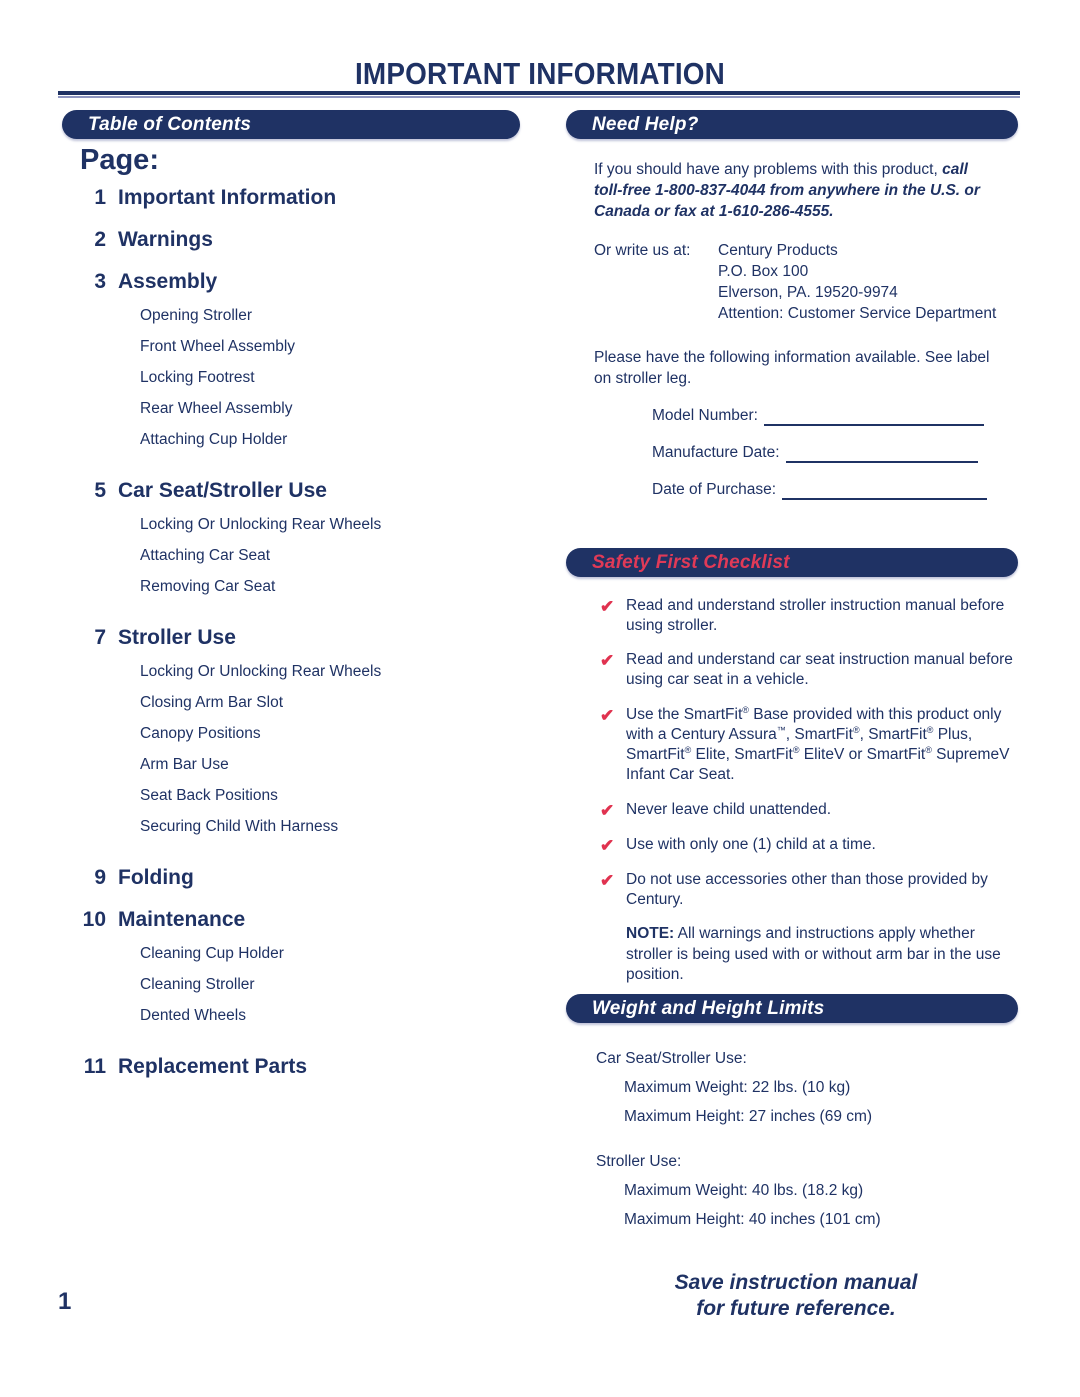 This screenshot has height=1397, width=1080. What do you see at coordinates (156, 877) in the screenshot?
I see `toc-entry-title: Folding` at bounding box center [156, 877].